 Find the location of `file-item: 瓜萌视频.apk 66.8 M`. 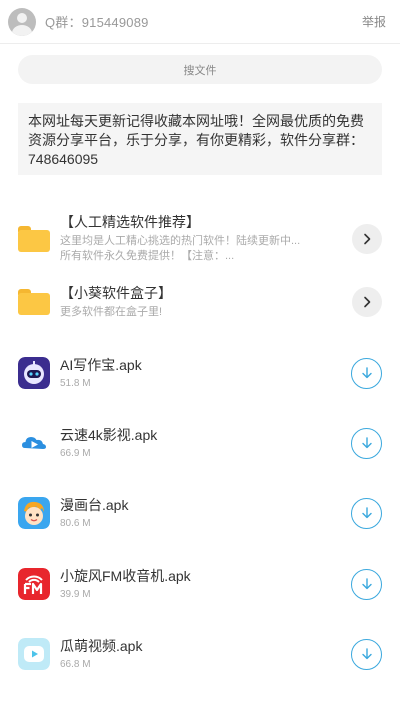

file-item: 瓜萌视频.apk 66.8 M is located at coordinates (200, 654).